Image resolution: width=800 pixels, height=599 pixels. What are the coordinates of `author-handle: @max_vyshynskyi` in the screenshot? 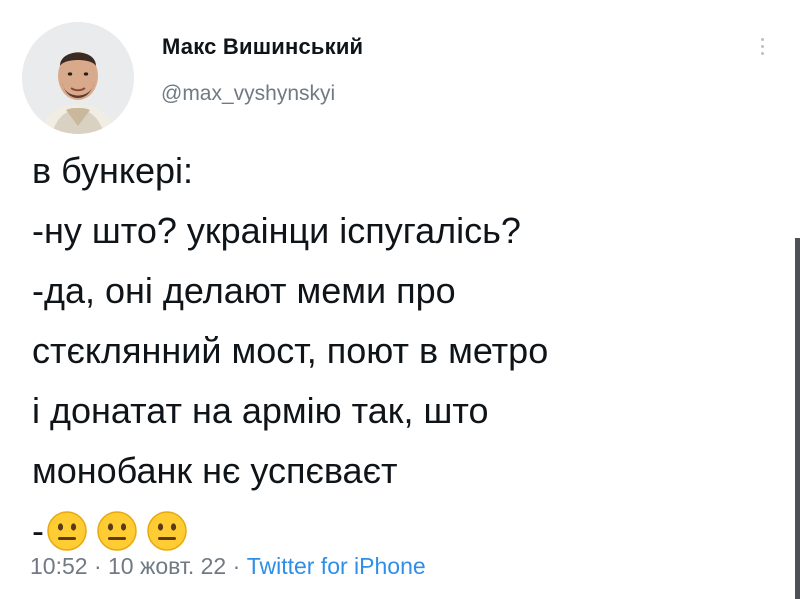 It's located at (248, 94).